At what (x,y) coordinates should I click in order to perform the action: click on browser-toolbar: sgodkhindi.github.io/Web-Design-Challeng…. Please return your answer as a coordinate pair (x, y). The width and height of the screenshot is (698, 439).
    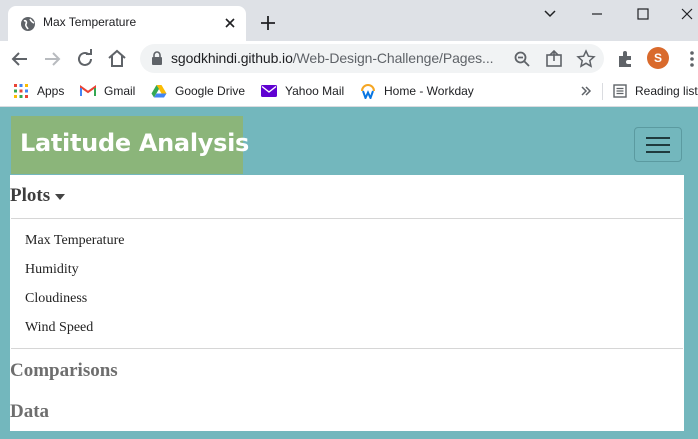
    Looking at the image, I should click on (349, 58).